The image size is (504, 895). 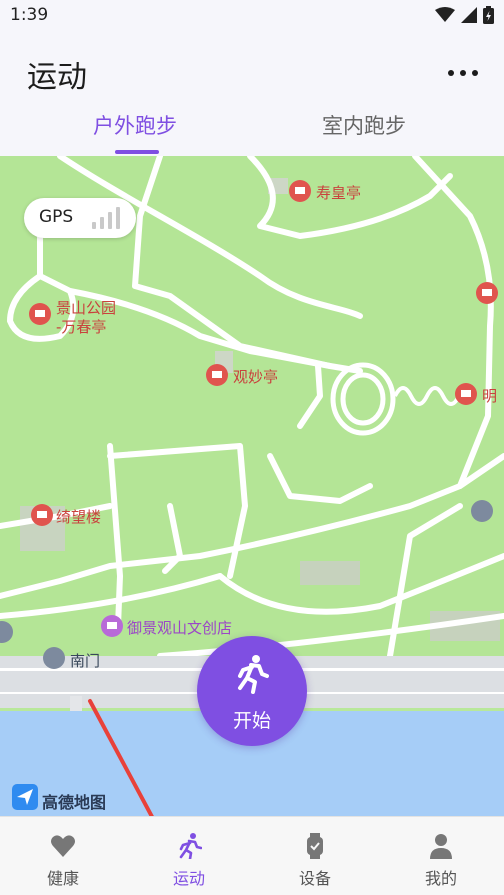 I want to click on start-label: 开始, so click(x=251, y=721).